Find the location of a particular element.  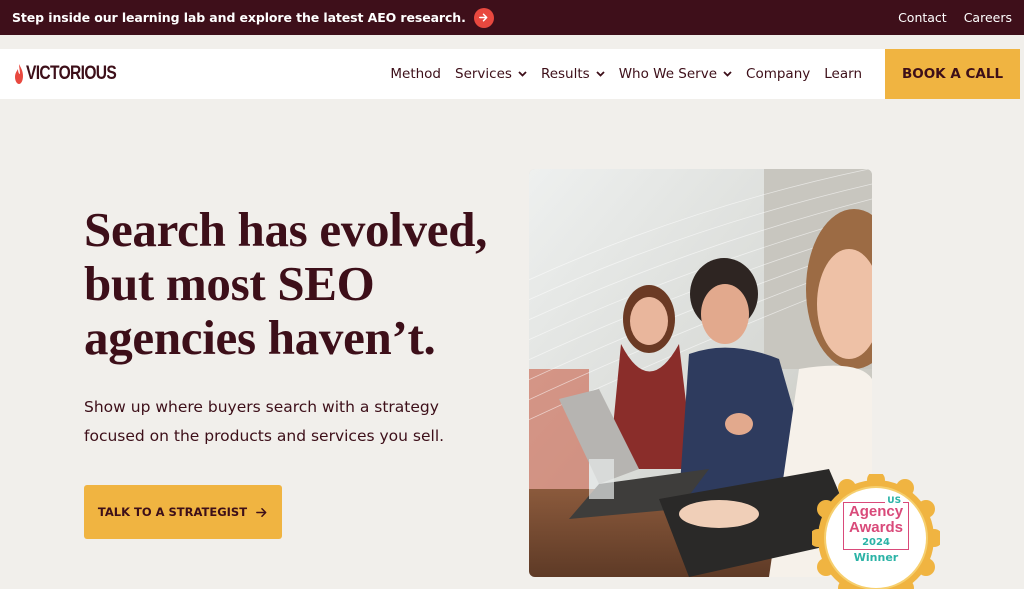

cta-label: TALK TO A STRATEGIST is located at coordinates (172, 512).